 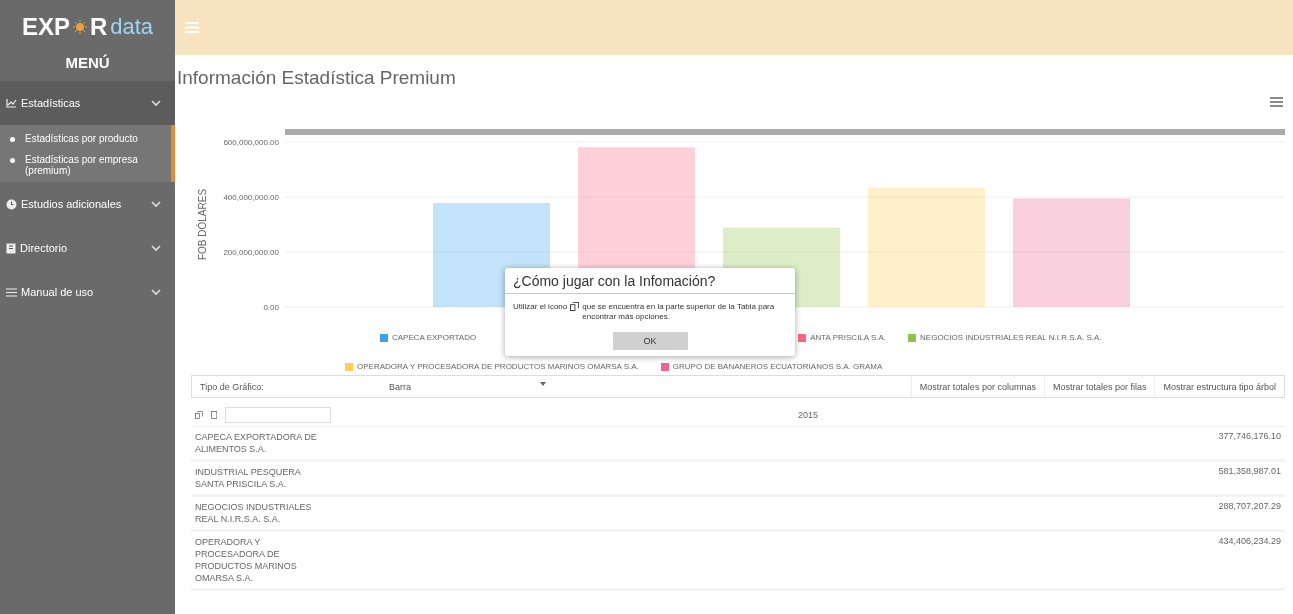 What do you see at coordinates (434, 337) in the screenshot?
I see `legend-label: CAPECA EXPORTADO` at bounding box center [434, 337].